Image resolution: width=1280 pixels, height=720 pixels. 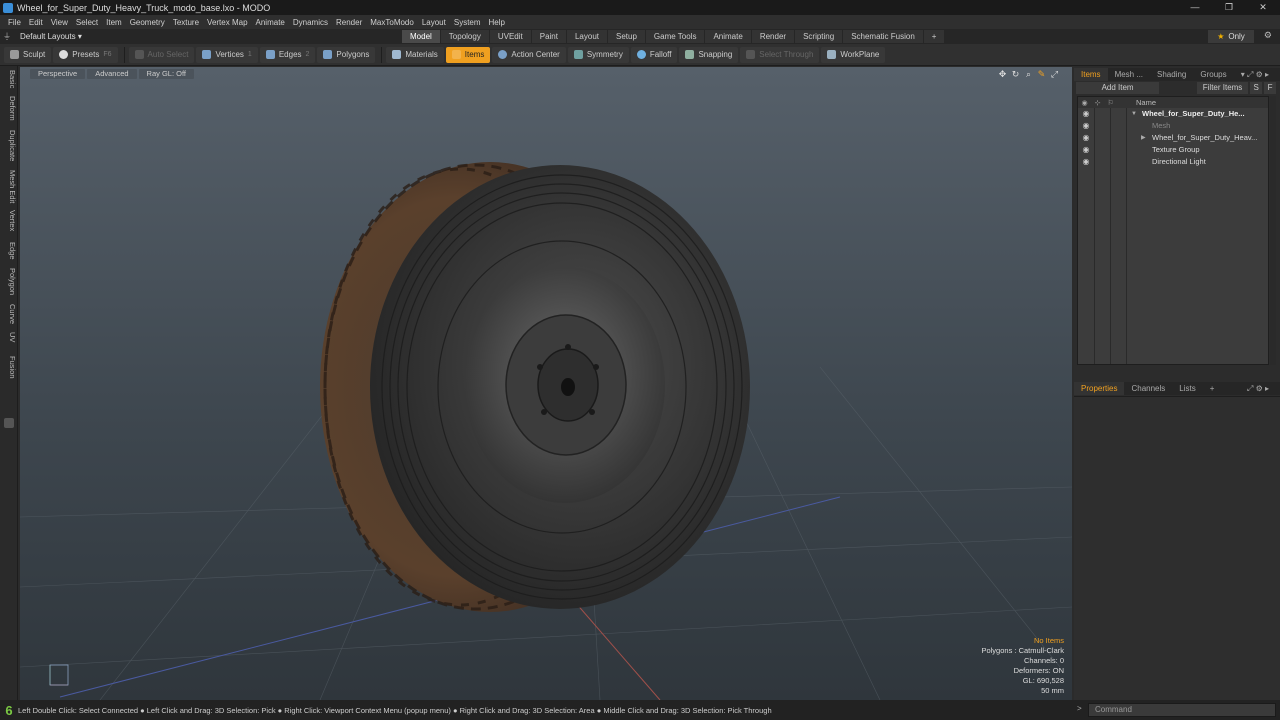 What do you see at coordinates (51, 36) in the screenshot?
I see `layout-selector: Default Layouts ▾` at bounding box center [51, 36].